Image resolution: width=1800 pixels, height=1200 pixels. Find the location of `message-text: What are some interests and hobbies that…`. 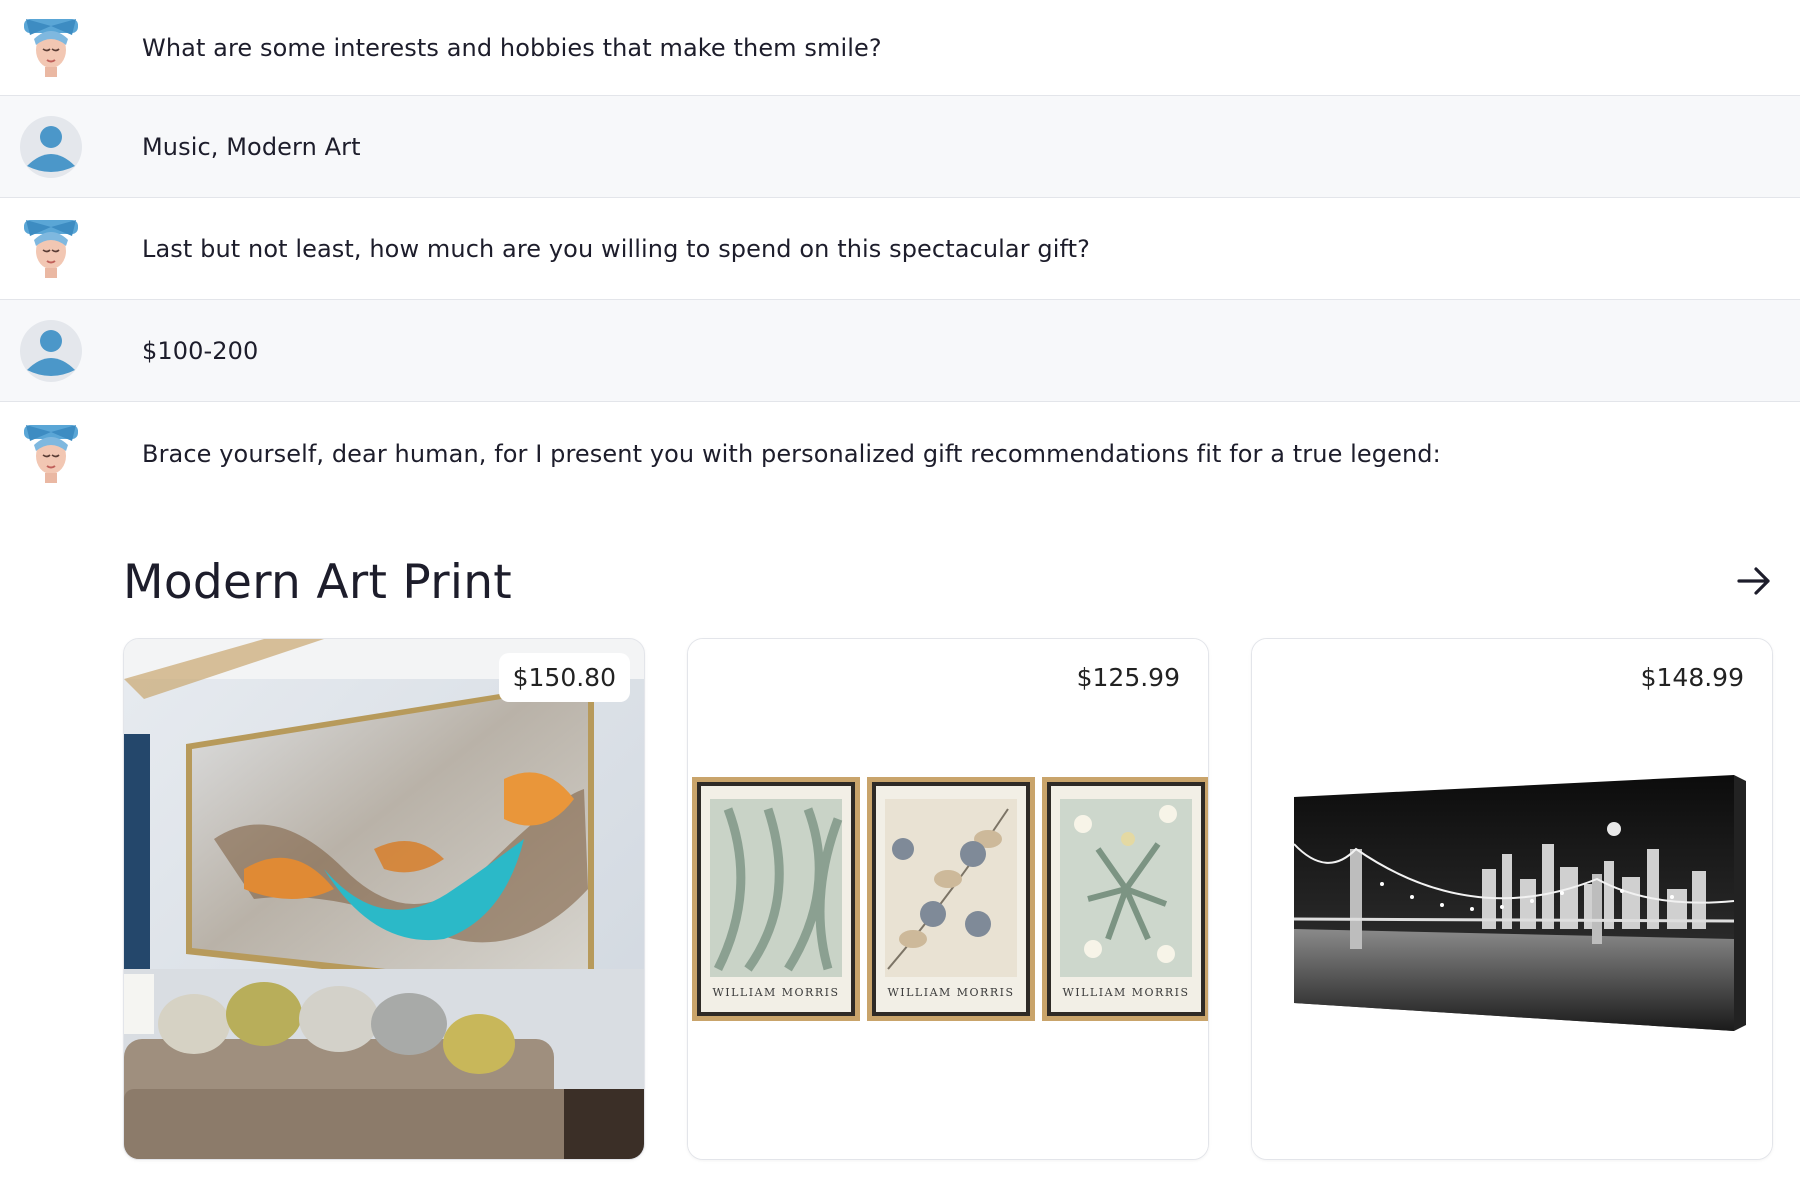

message-text: What are some interests and hobbies that… is located at coordinates (512, 47).